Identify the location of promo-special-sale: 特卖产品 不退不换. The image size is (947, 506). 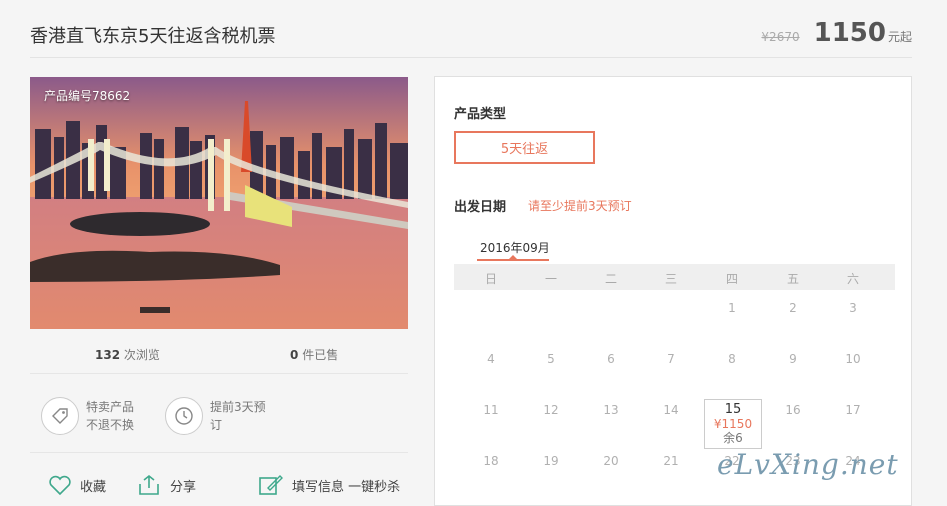
(87, 416).